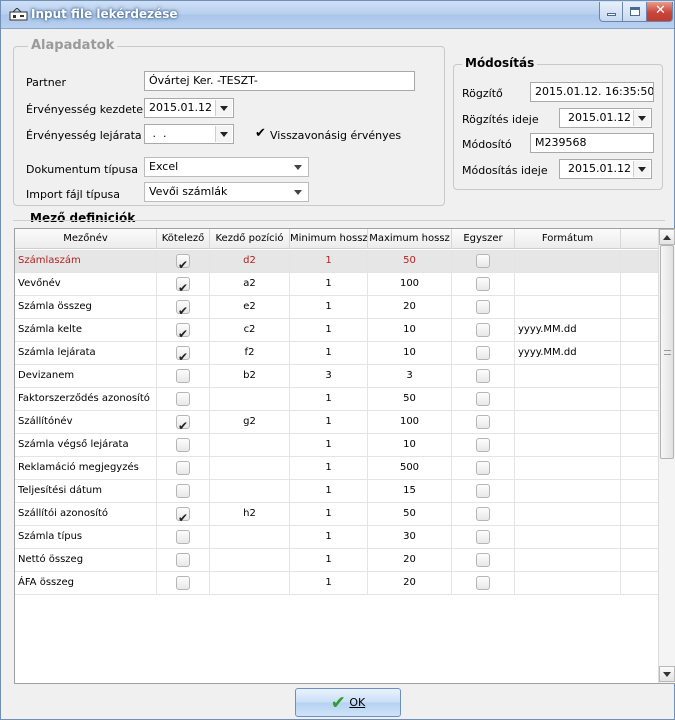 The width and height of the screenshot is (675, 720). I want to click on cell-maximum-hossz: 50, so click(410, 399).